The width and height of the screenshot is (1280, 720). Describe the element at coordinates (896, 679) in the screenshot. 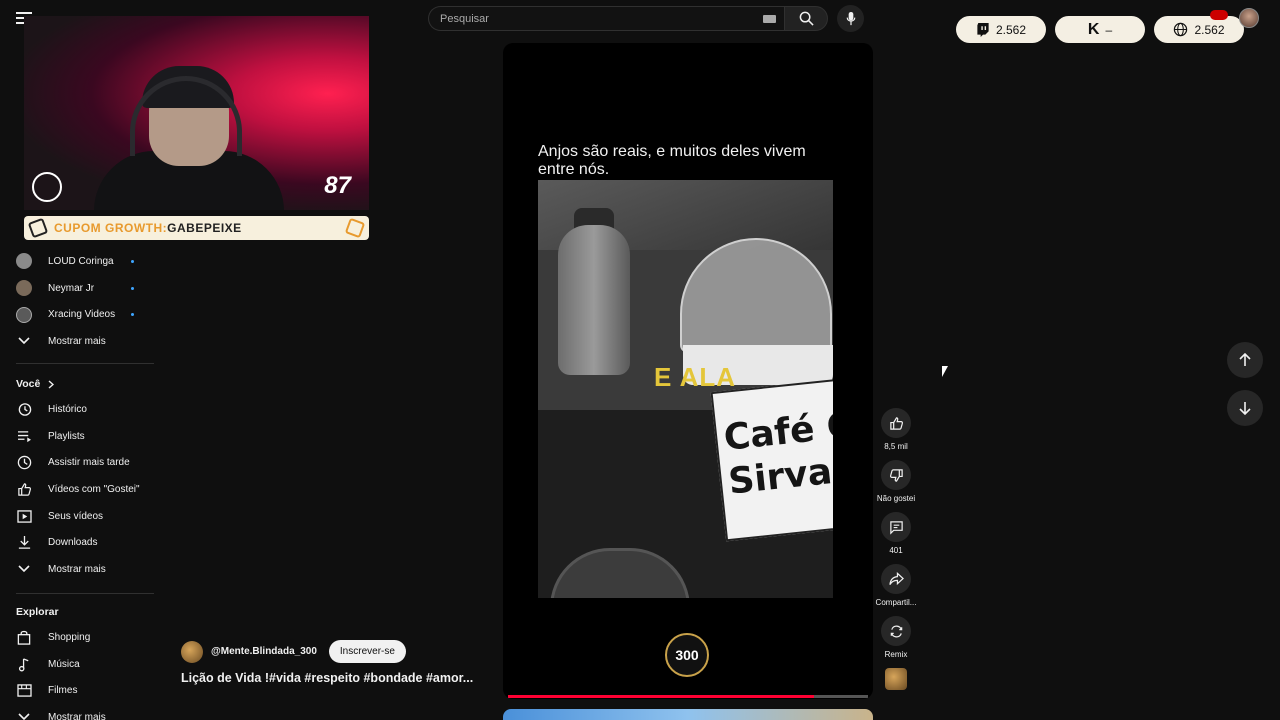

I see `audio-source-thumbnail` at that location.